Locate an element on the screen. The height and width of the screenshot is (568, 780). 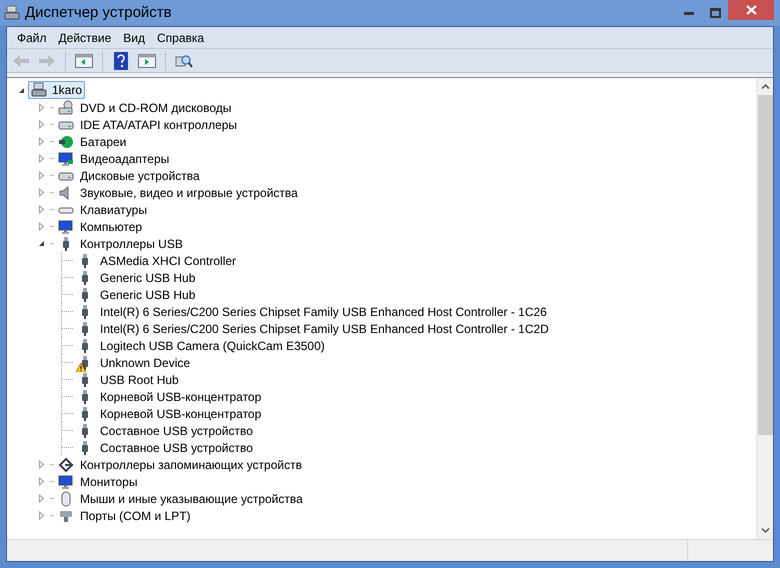
menu-item: Вид is located at coordinates (134, 37).